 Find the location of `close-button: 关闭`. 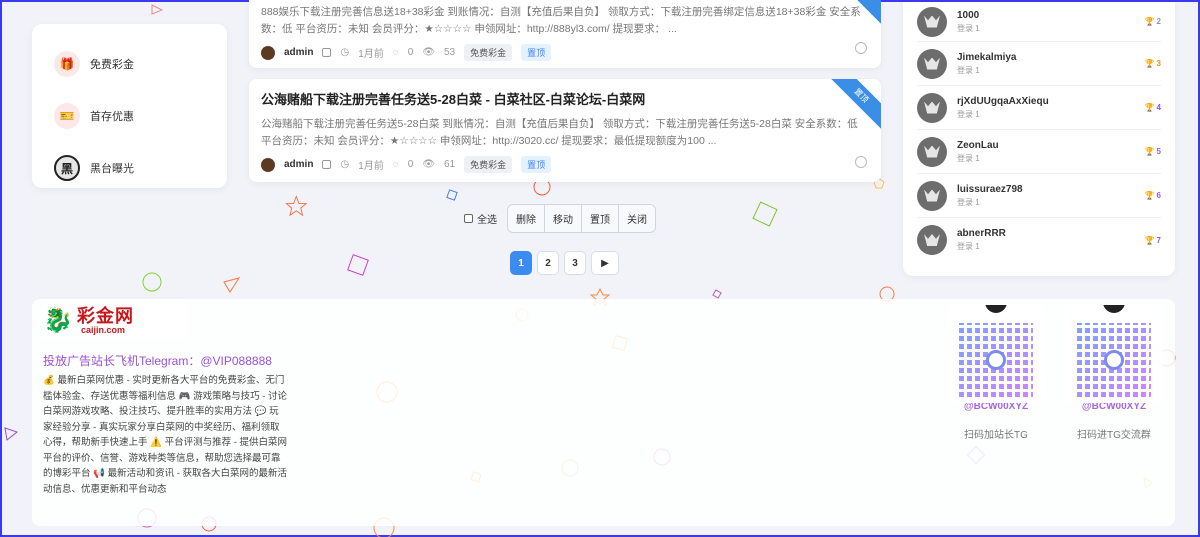

close-button: 关闭 is located at coordinates (637, 218).